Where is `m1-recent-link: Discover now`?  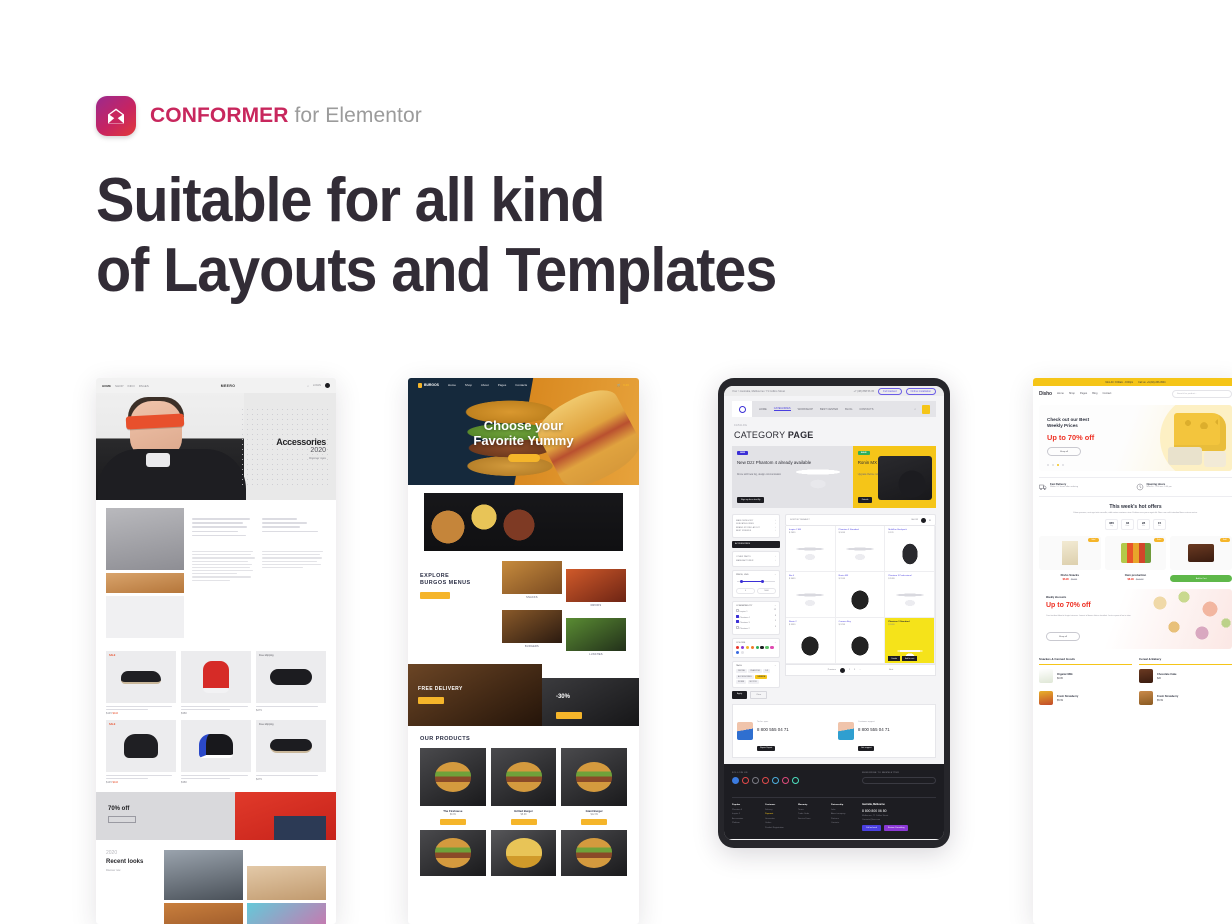 m1-recent-link: Discover now is located at coordinates (132, 870).